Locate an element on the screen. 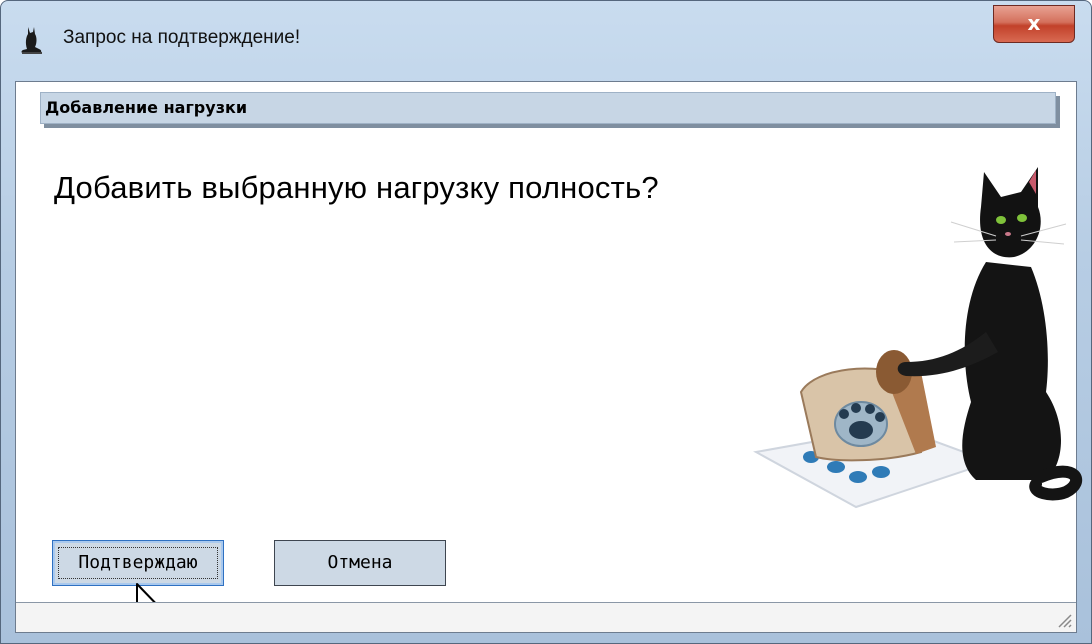 The width and height of the screenshot is (1092, 644). focus-rectangle is located at coordinates (138, 563).